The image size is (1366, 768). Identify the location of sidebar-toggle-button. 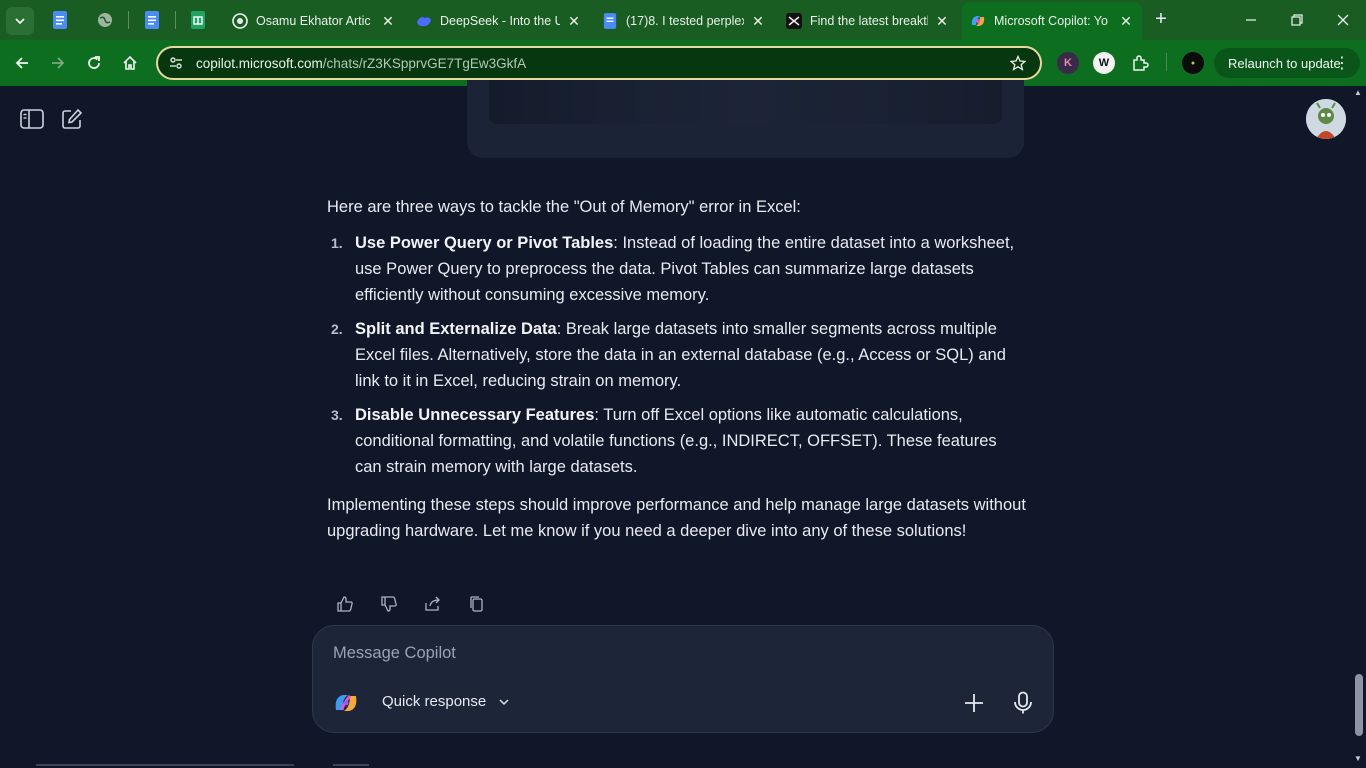
(32, 119).